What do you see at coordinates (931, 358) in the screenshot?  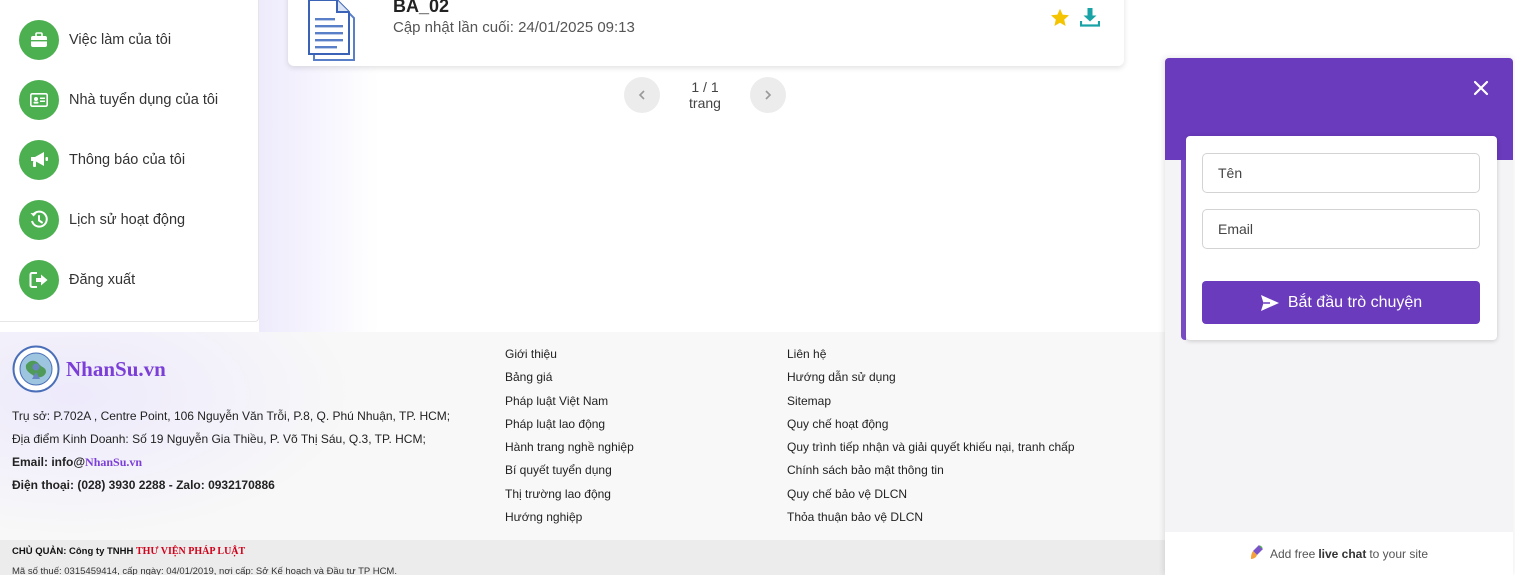 I see `footer-link: Liên hệ` at bounding box center [931, 358].